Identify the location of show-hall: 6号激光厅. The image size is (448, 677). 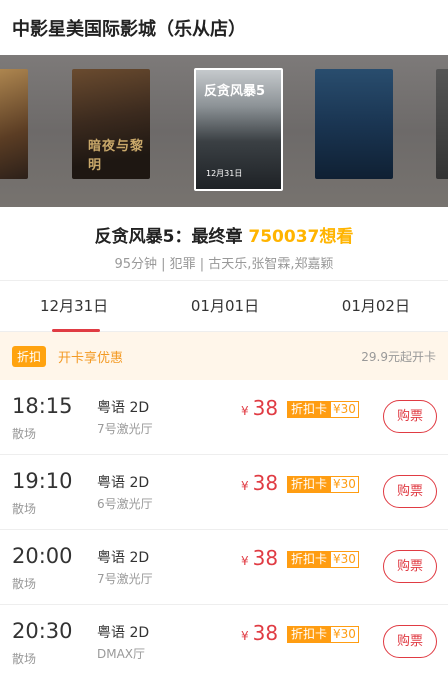
(125, 504).